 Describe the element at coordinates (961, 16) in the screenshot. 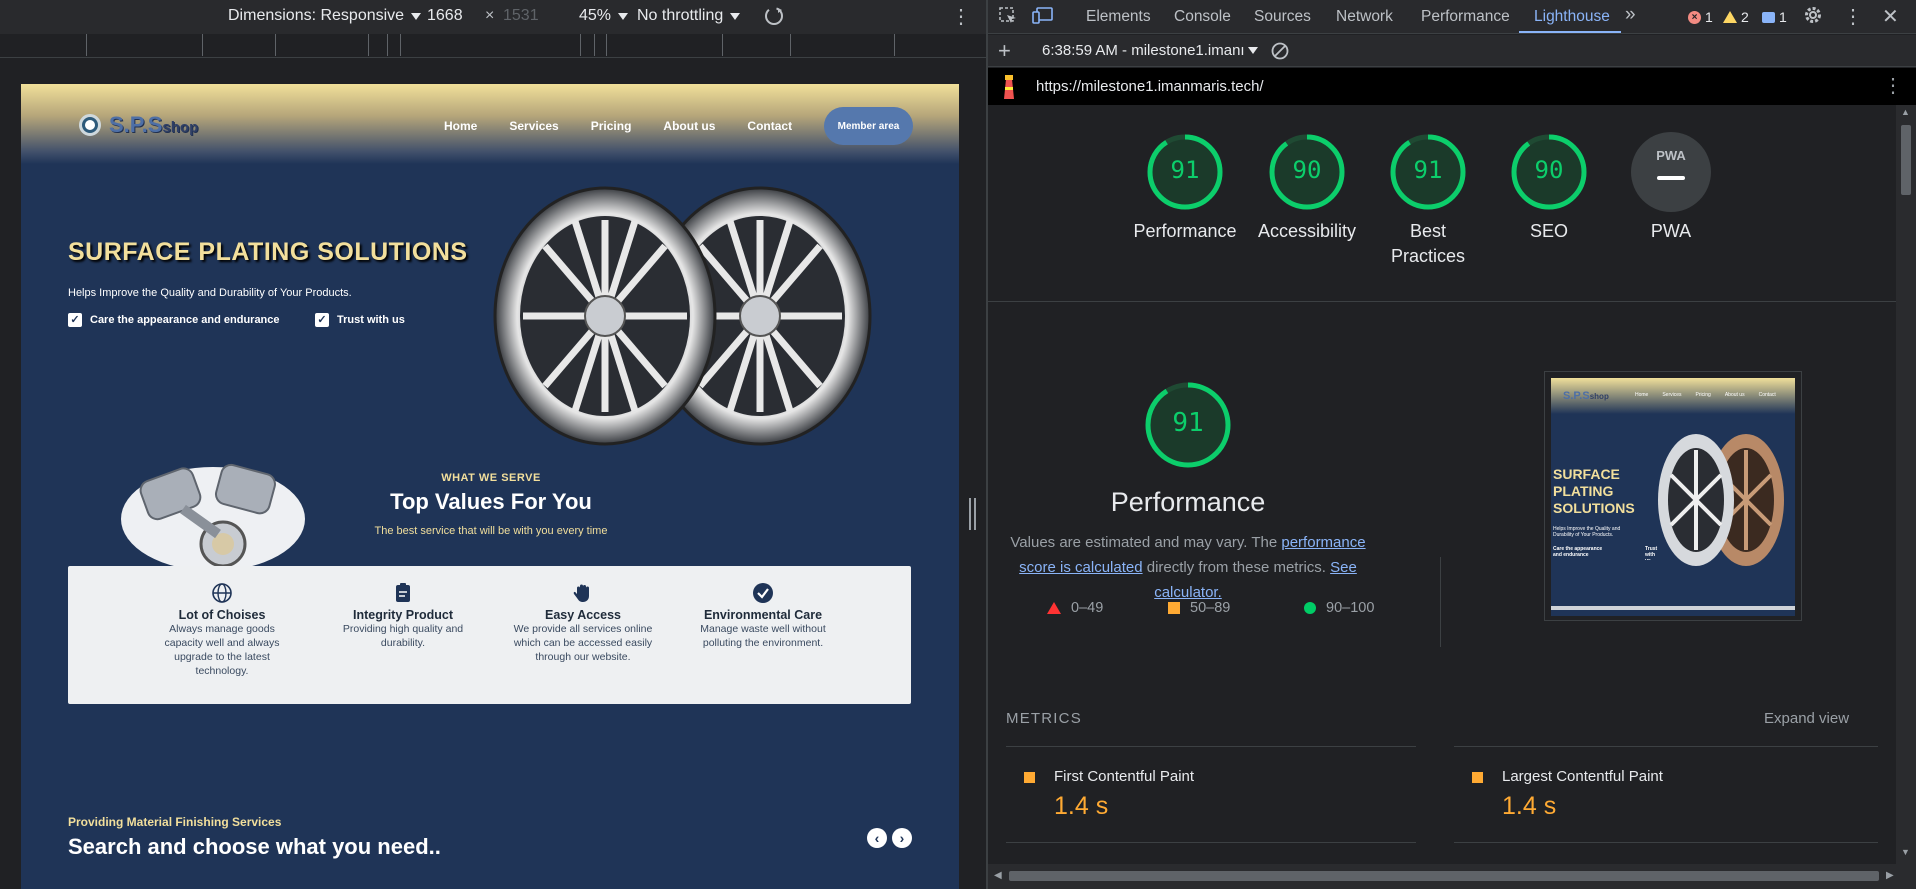

I see `more-options-icon: ⋮` at that location.